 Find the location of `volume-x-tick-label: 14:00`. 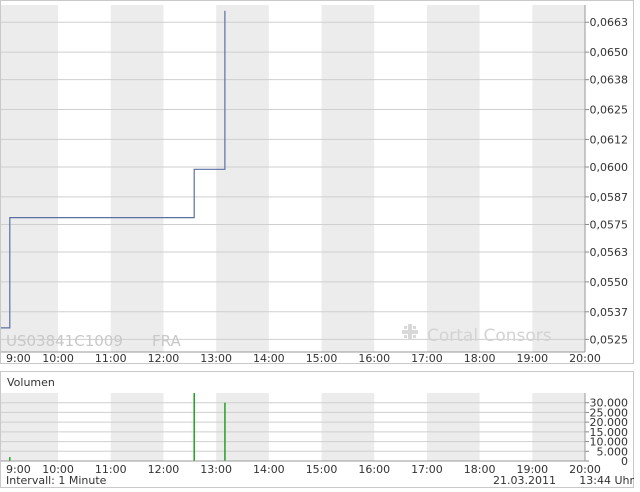

volume-x-tick-label: 14:00 is located at coordinates (269, 469).